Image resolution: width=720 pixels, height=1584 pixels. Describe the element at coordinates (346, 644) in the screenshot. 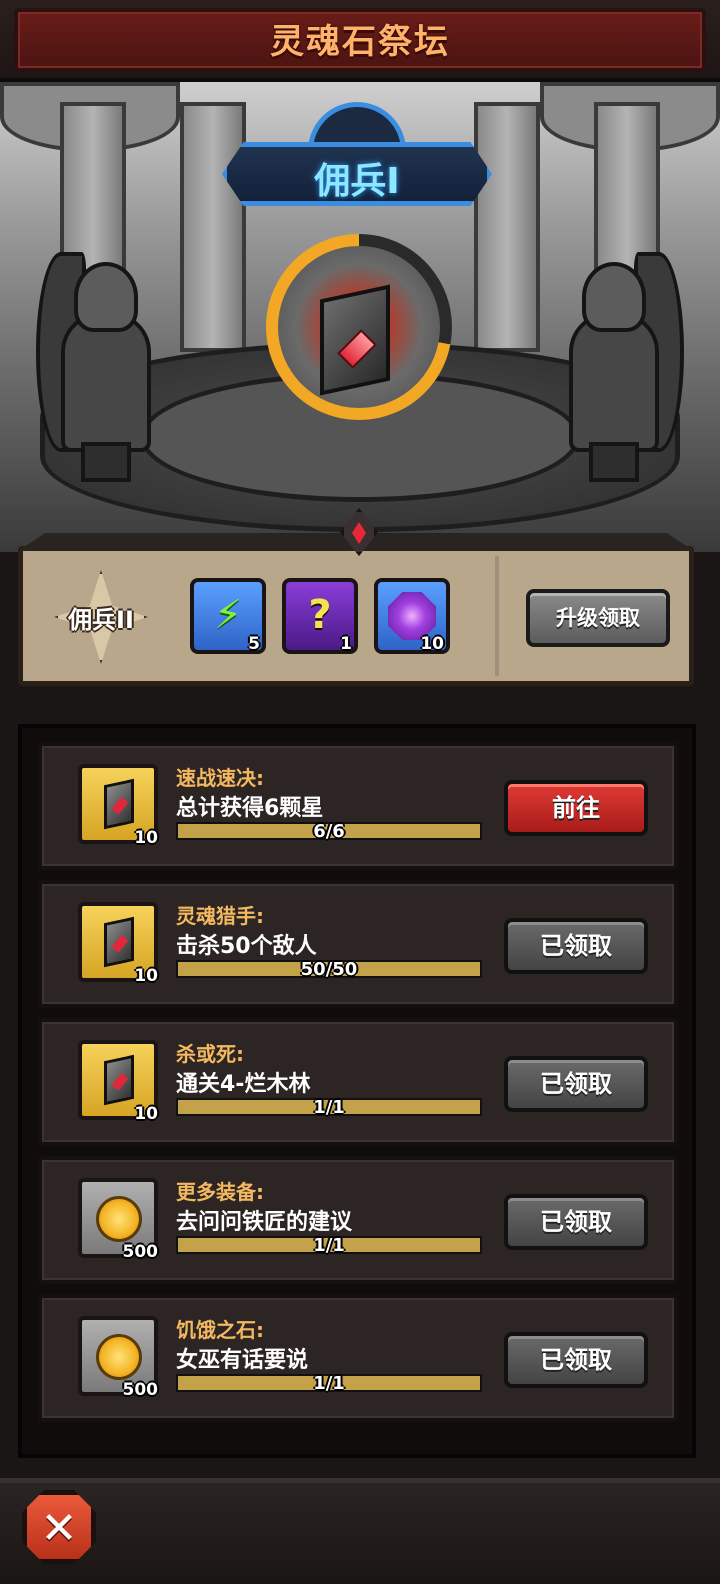

I see `reward-qty: 1` at that location.